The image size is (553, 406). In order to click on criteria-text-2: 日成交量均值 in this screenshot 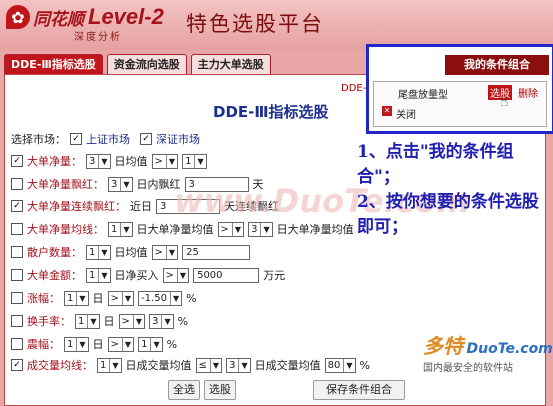, I will do `click(287, 365)`.